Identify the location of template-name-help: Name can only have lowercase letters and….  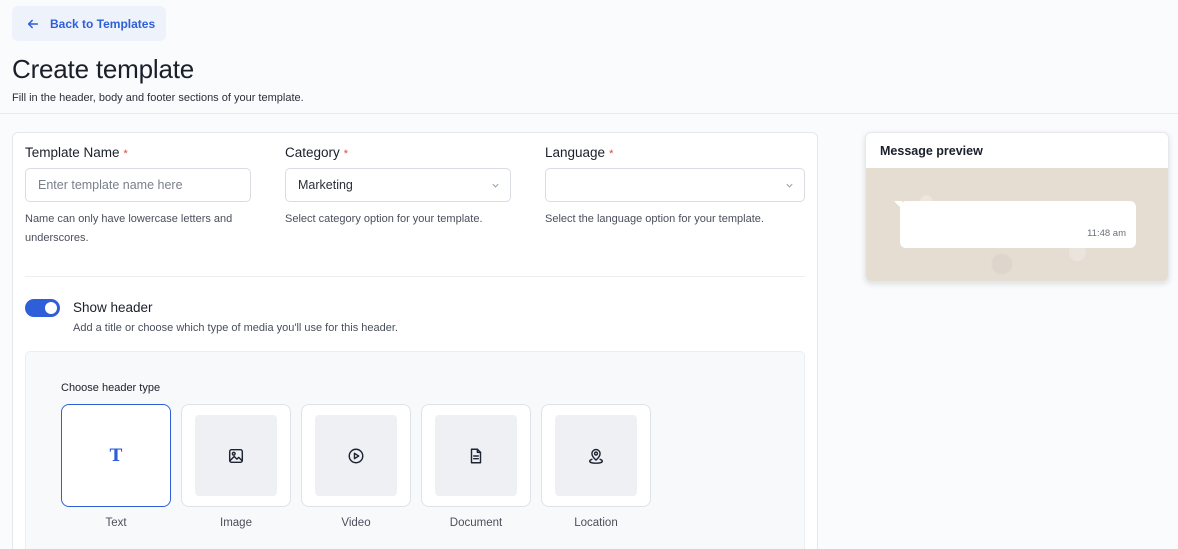
(129, 228).